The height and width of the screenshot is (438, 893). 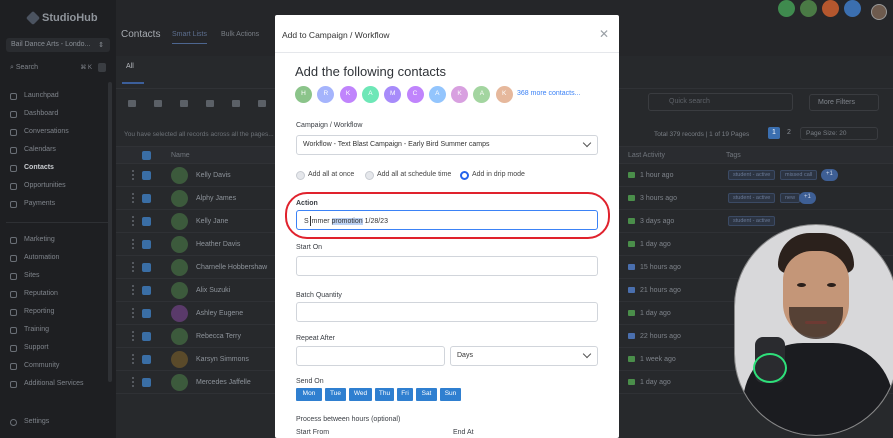 I want to click on contact-name: Kelly Jane, so click(x=212, y=221).